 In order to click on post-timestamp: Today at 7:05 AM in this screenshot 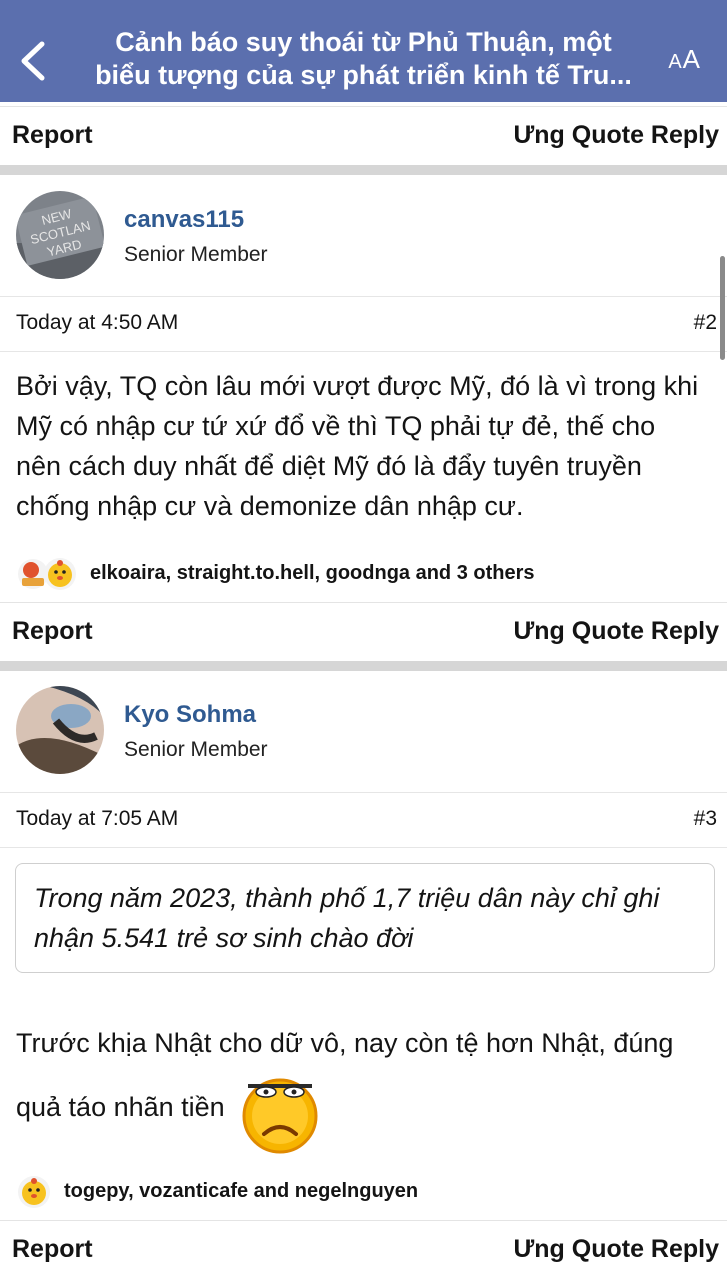, I will do `click(97, 819)`.